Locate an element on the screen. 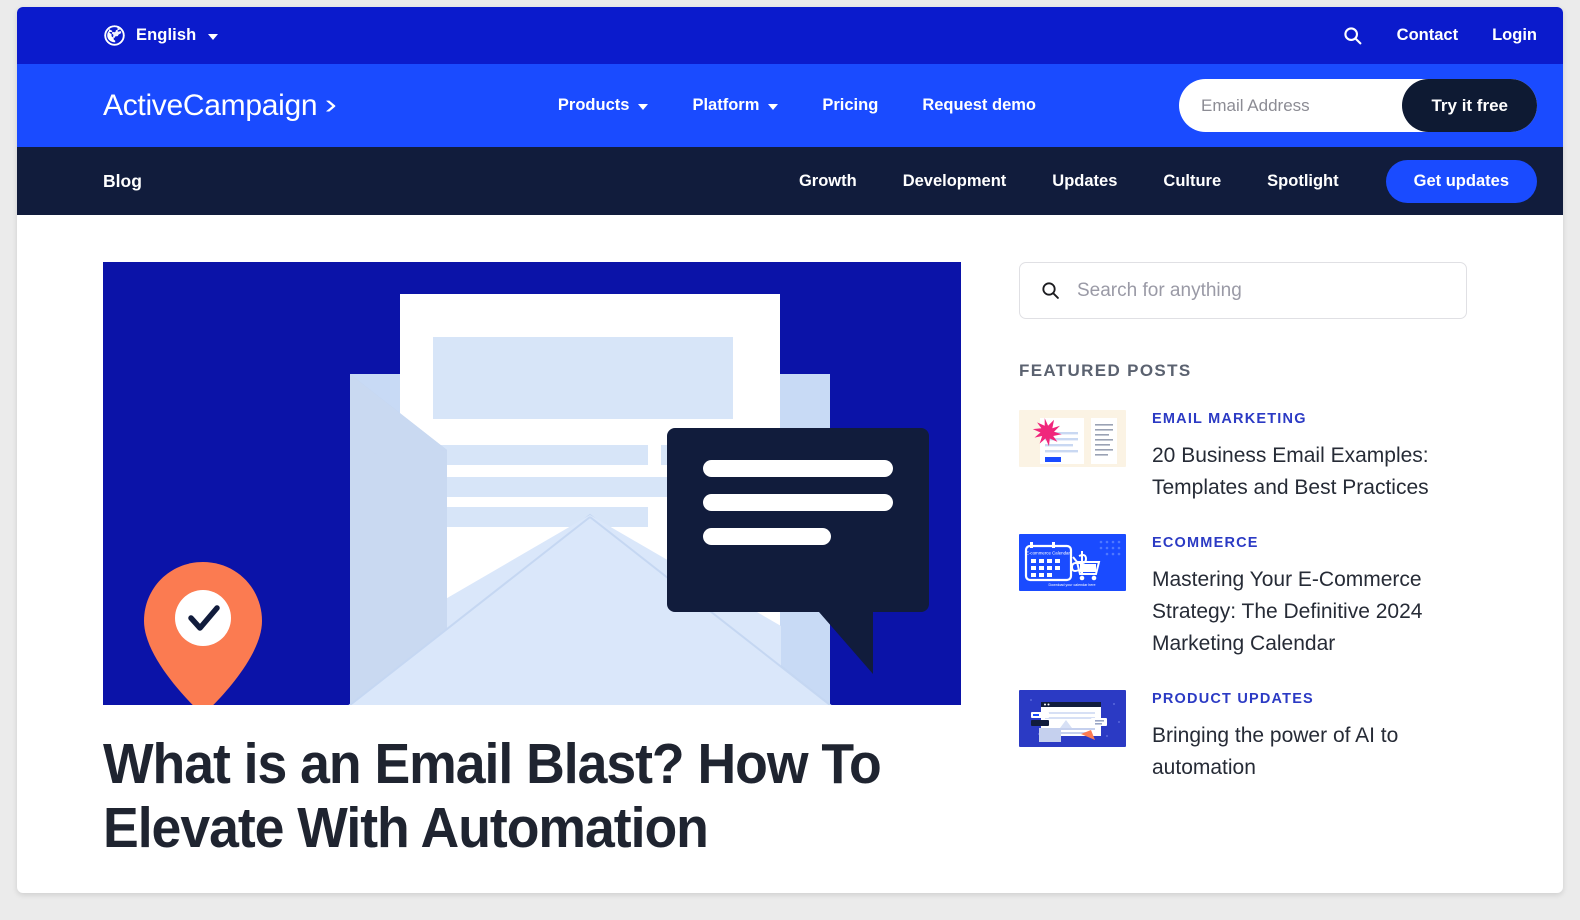 This screenshot has height=920, width=1580. nav-item-pricing-label: Pricing is located at coordinates (850, 105).